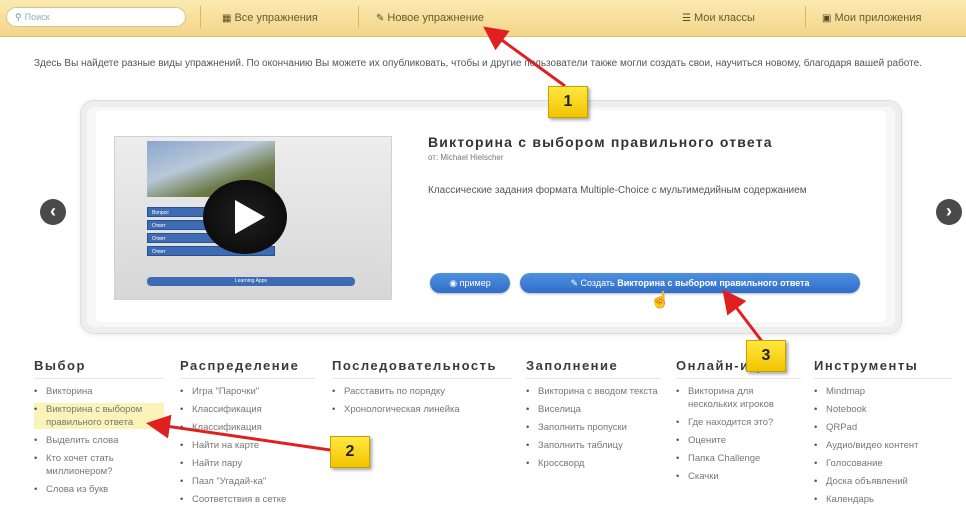 The height and width of the screenshot is (518, 966). What do you see at coordinates (350, 452) in the screenshot?
I see `callout-badge-2: 2` at bounding box center [350, 452].